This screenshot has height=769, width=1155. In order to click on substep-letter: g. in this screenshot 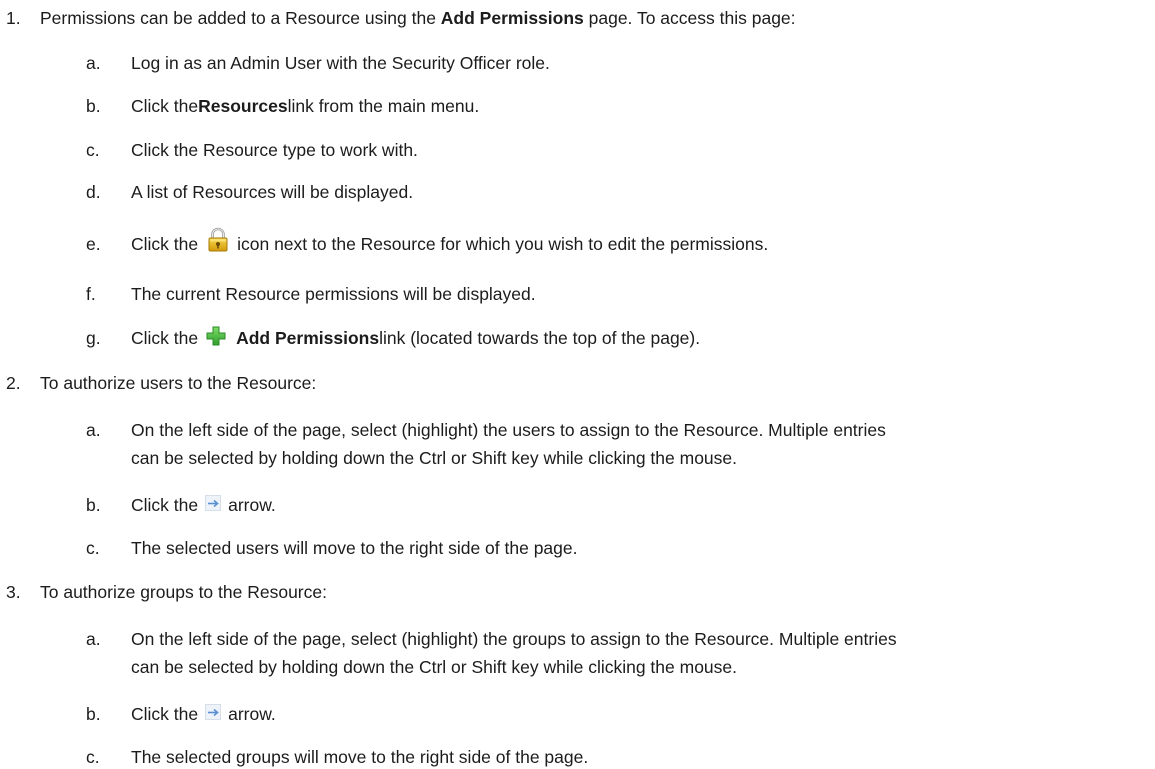, I will do `click(93, 338)`.